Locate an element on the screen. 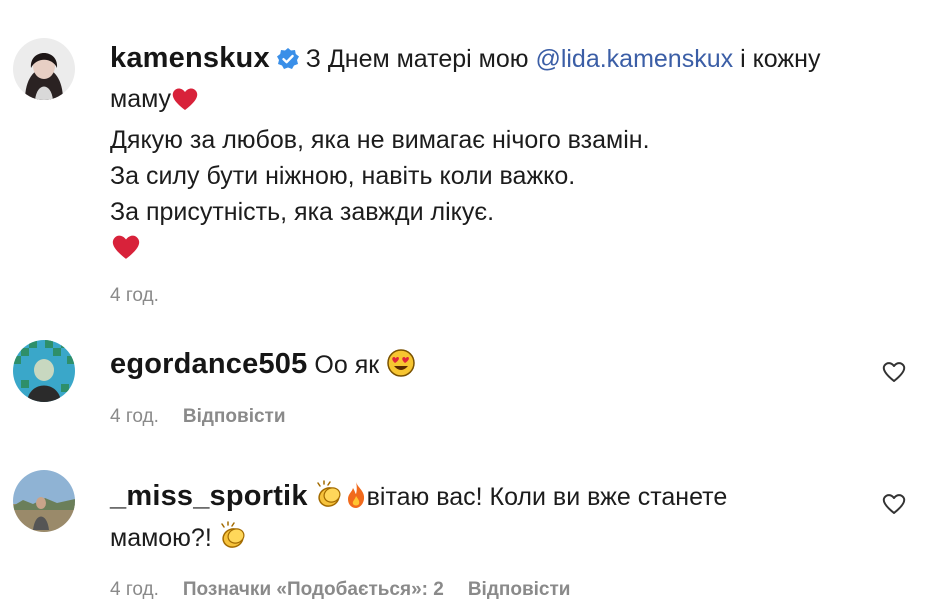 The width and height of the screenshot is (925, 601). username: egordance505 is located at coordinates (208, 364).